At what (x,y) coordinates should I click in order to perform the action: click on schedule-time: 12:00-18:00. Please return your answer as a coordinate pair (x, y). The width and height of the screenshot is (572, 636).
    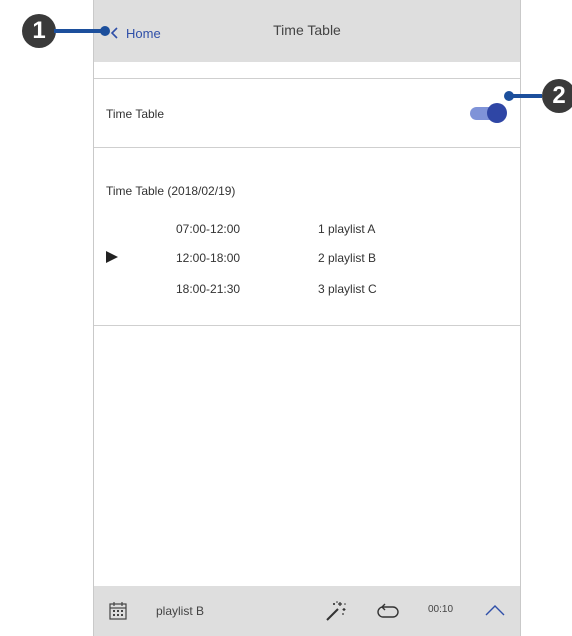
    Looking at the image, I should click on (208, 258).